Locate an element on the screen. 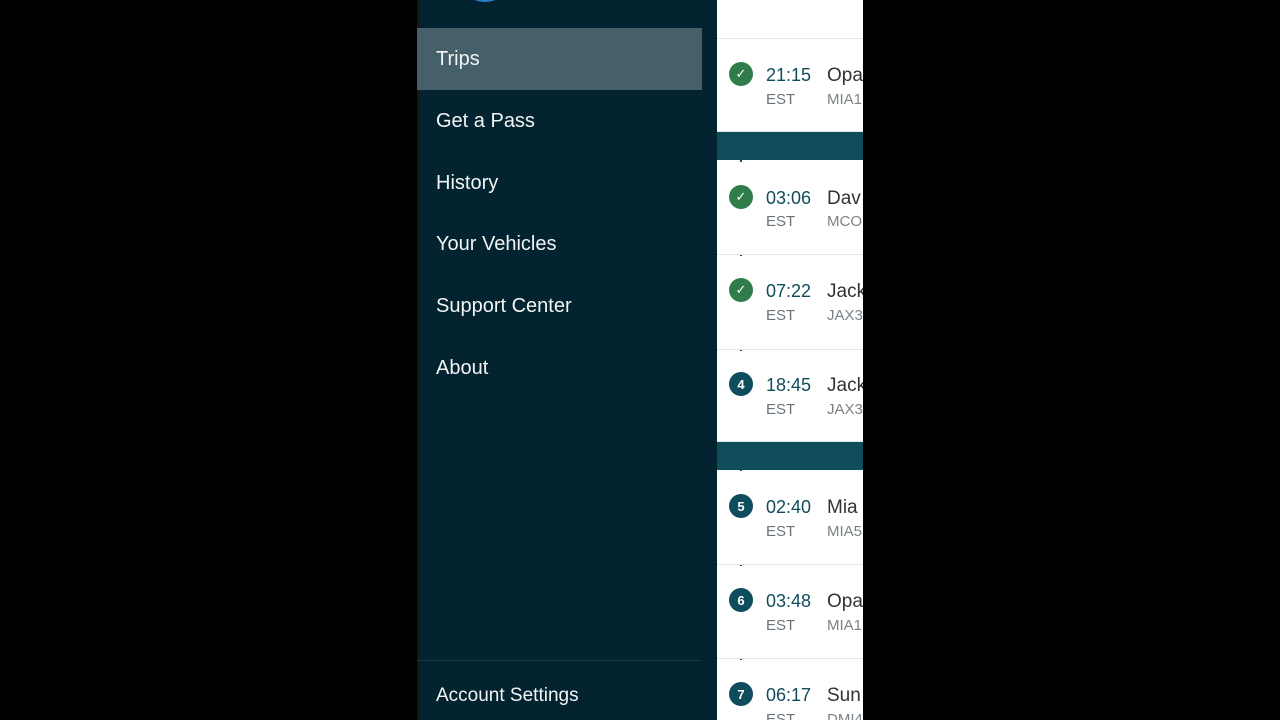 The image size is (1280, 720). list-header is located at coordinates (790, 19).